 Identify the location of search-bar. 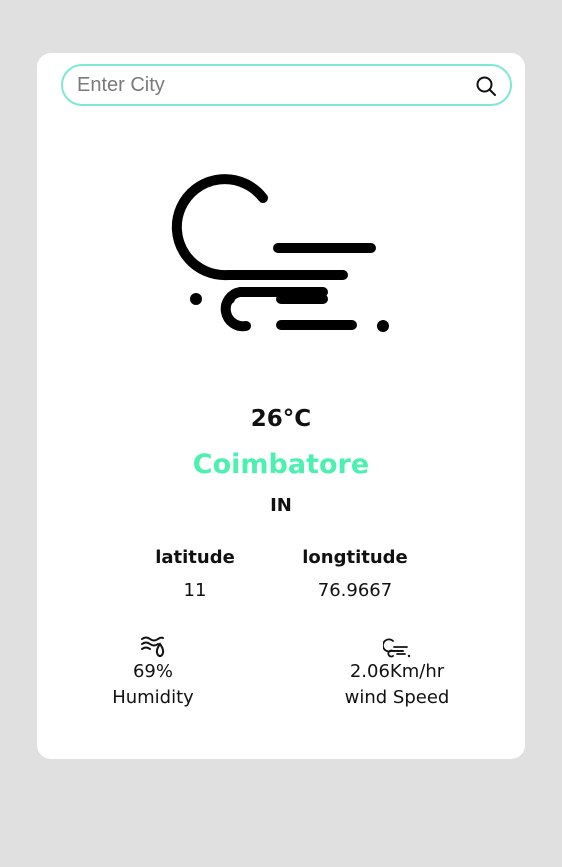
(286, 85).